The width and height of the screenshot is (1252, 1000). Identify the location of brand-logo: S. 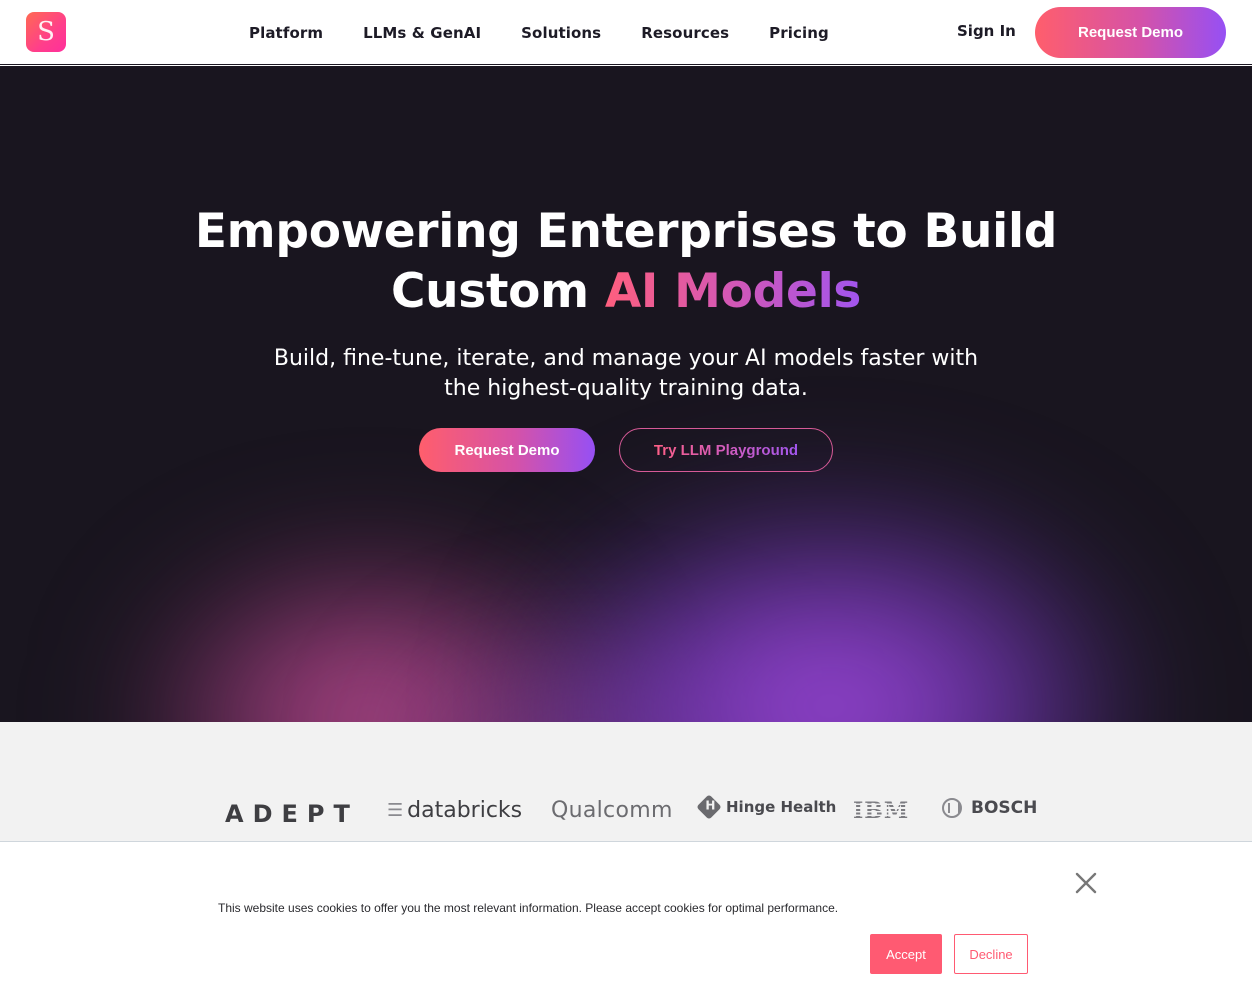
(46, 32).